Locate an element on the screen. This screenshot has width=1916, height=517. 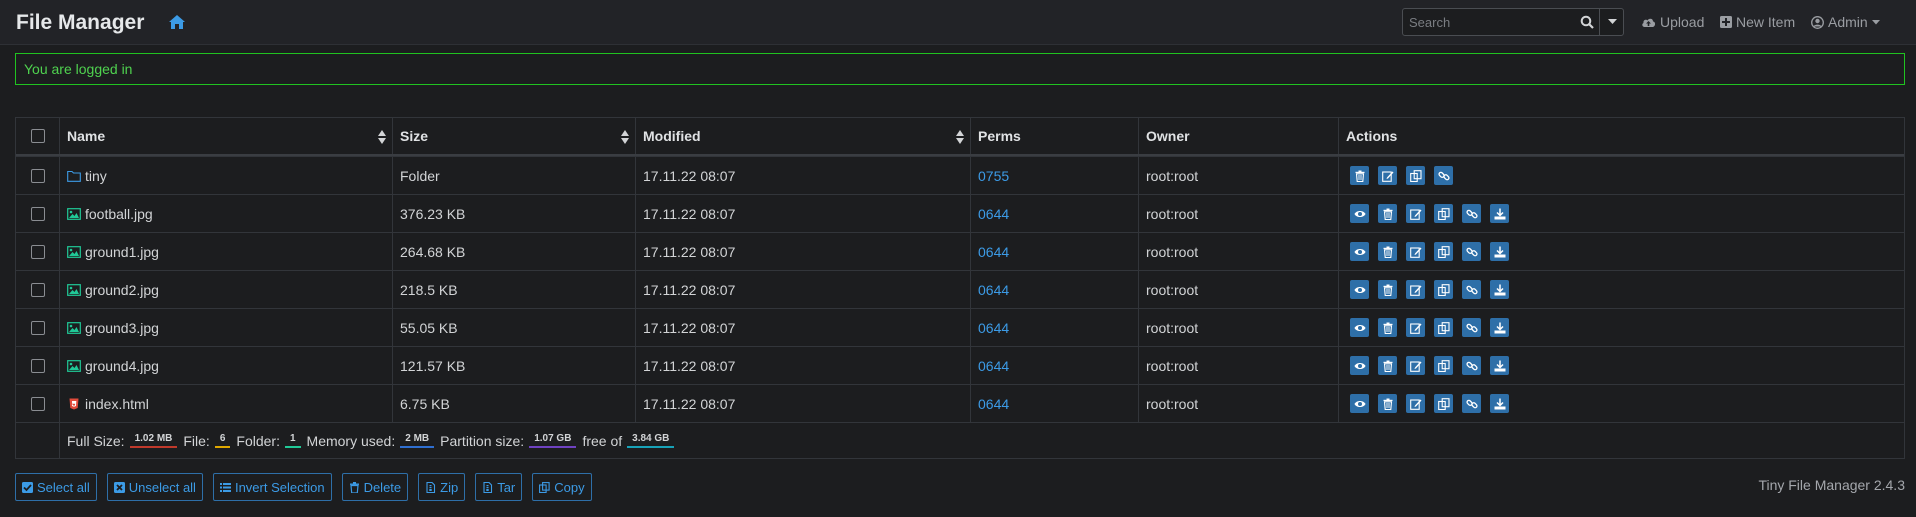
file-size: 264.68 KB is located at coordinates (514, 251).